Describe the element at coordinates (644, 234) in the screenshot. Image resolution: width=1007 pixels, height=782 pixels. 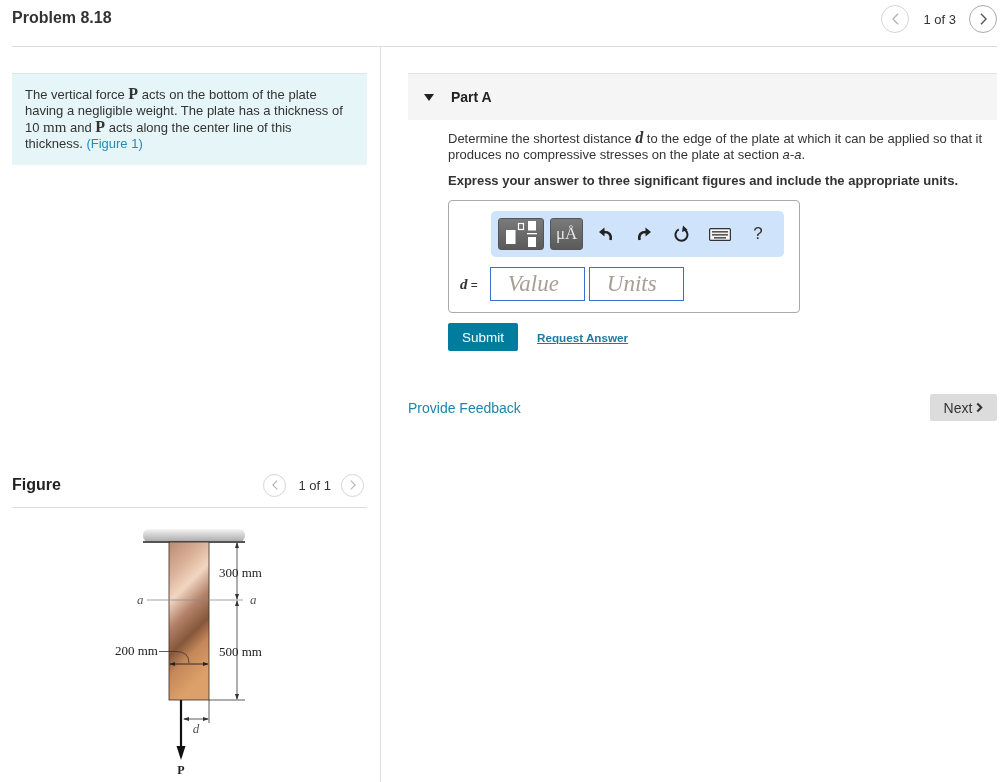
I see `redo-icon` at that location.